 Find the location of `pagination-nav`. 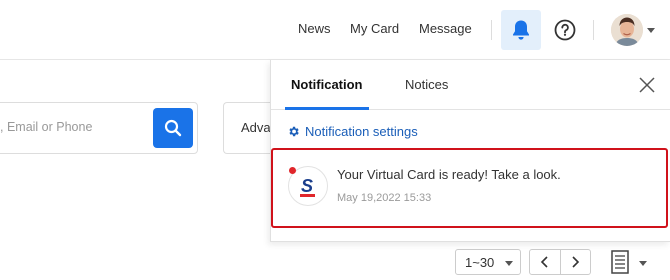

pagination-nav is located at coordinates (560, 262).